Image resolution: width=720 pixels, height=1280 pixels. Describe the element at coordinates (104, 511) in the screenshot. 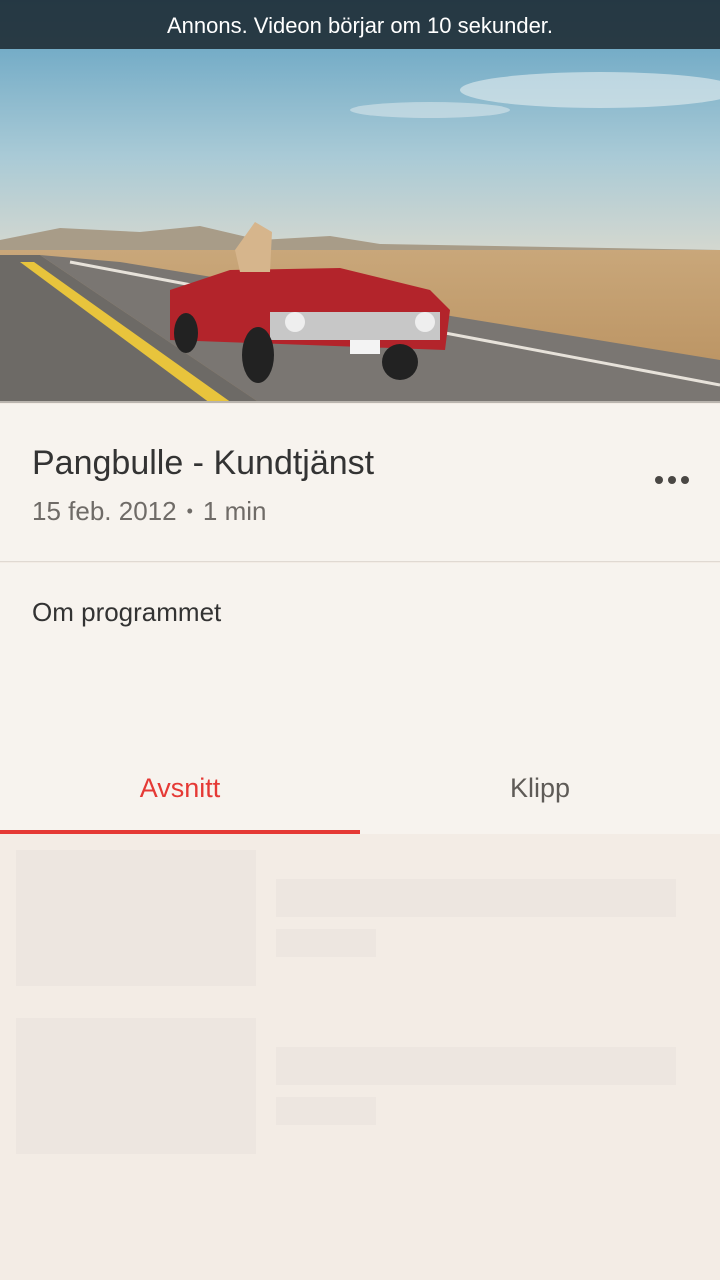

I see `broadcast-date: 15 feb. 2012` at that location.